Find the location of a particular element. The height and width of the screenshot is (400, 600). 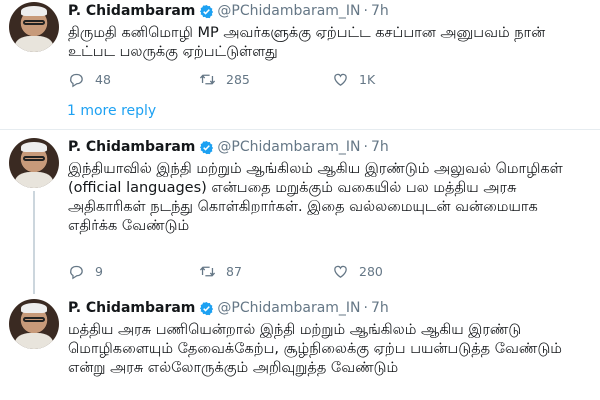

thread-line is located at coordinates (34, 242).